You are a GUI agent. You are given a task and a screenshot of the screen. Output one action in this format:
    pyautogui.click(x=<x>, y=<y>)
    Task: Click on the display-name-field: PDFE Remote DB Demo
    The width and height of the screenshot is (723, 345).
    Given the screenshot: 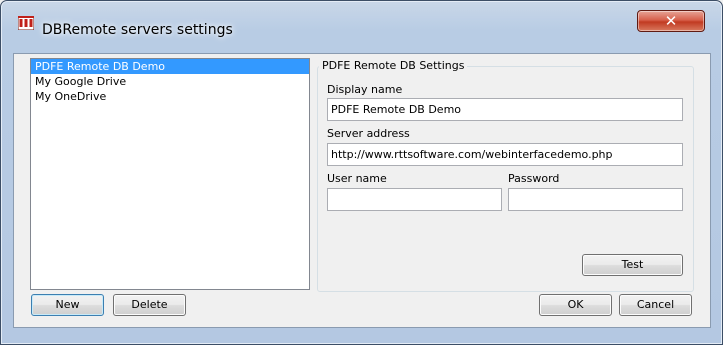 What is the action you would take?
    pyautogui.click(x=505, y=109)
    